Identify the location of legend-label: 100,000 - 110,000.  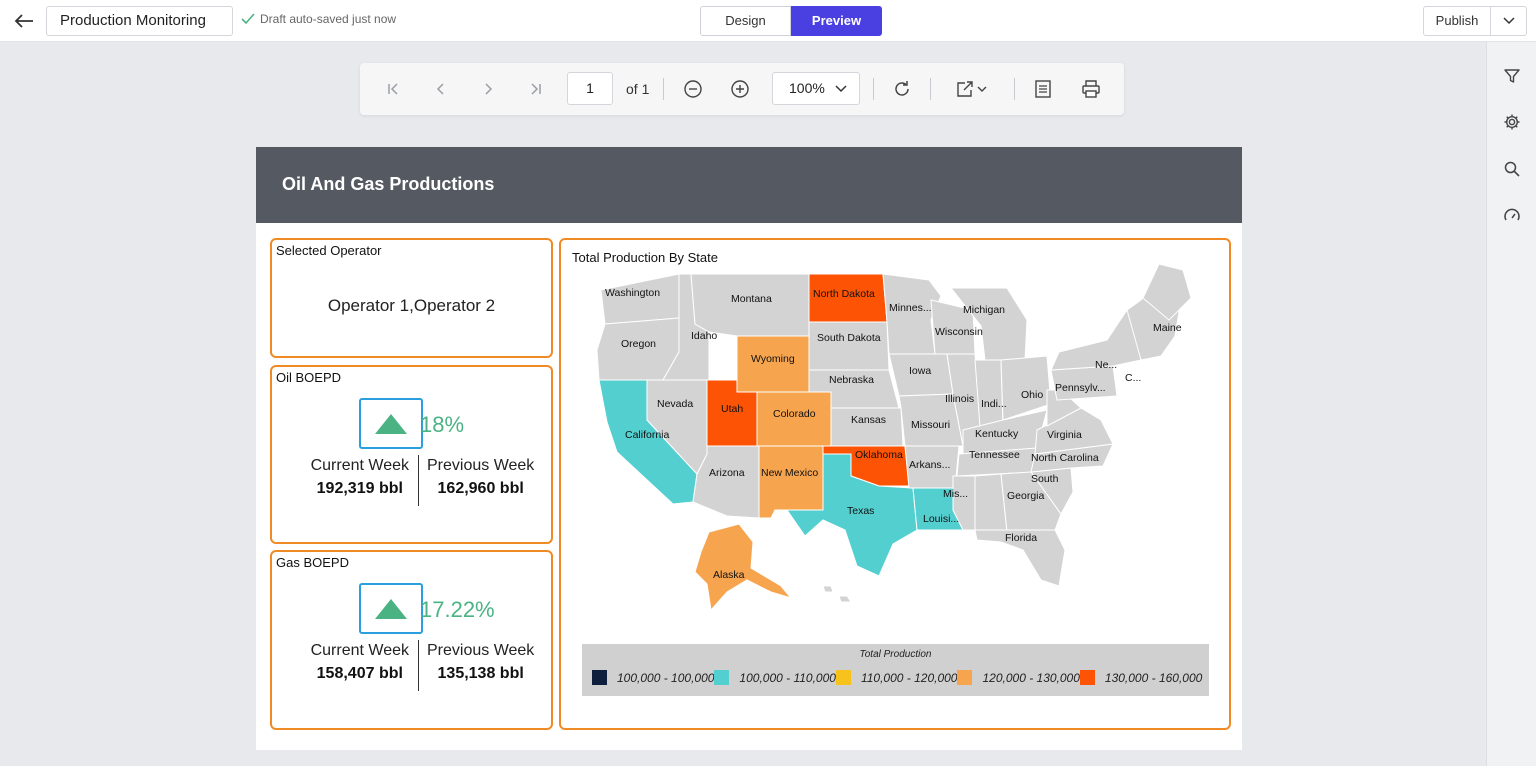
(787, 677).